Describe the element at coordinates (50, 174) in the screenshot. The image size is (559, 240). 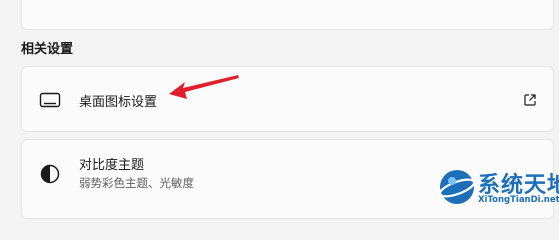
I see `contrast-icon` at that location.